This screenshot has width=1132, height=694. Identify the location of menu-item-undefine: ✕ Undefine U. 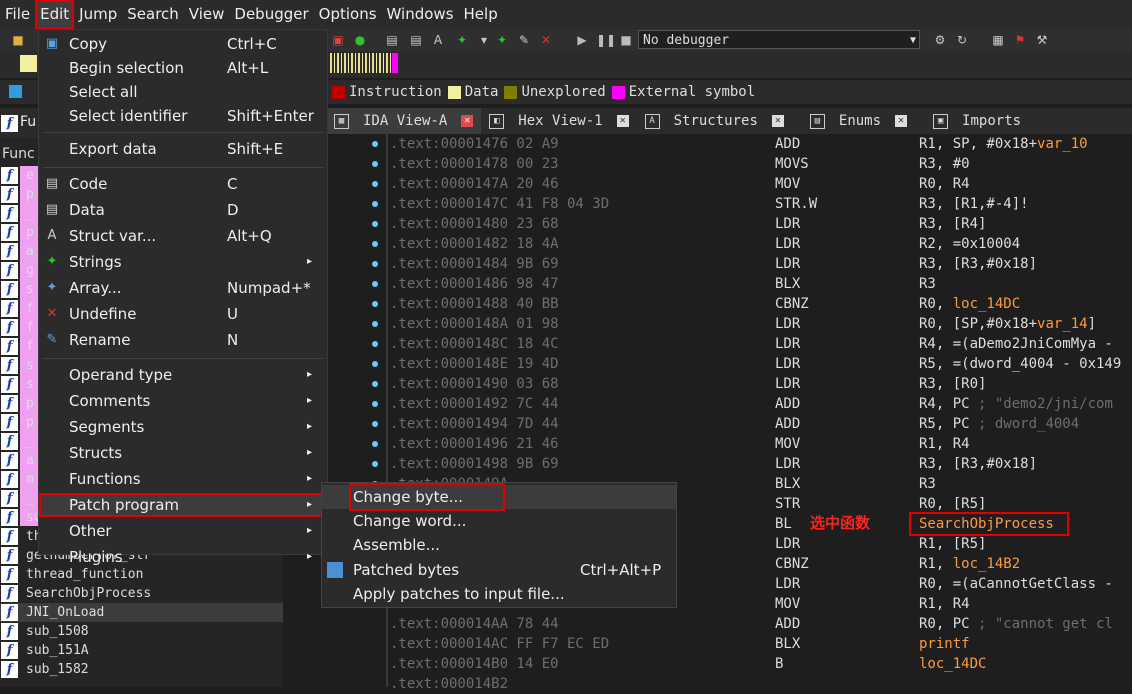
(183, 314).